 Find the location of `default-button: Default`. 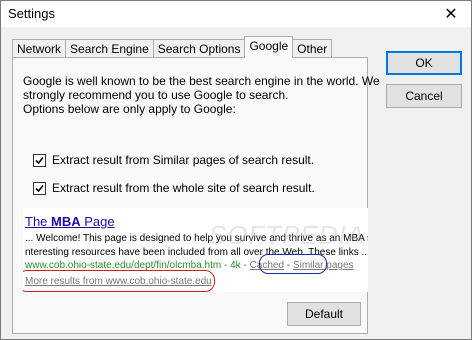

default-button: Default is located at coordinates (324, 314).